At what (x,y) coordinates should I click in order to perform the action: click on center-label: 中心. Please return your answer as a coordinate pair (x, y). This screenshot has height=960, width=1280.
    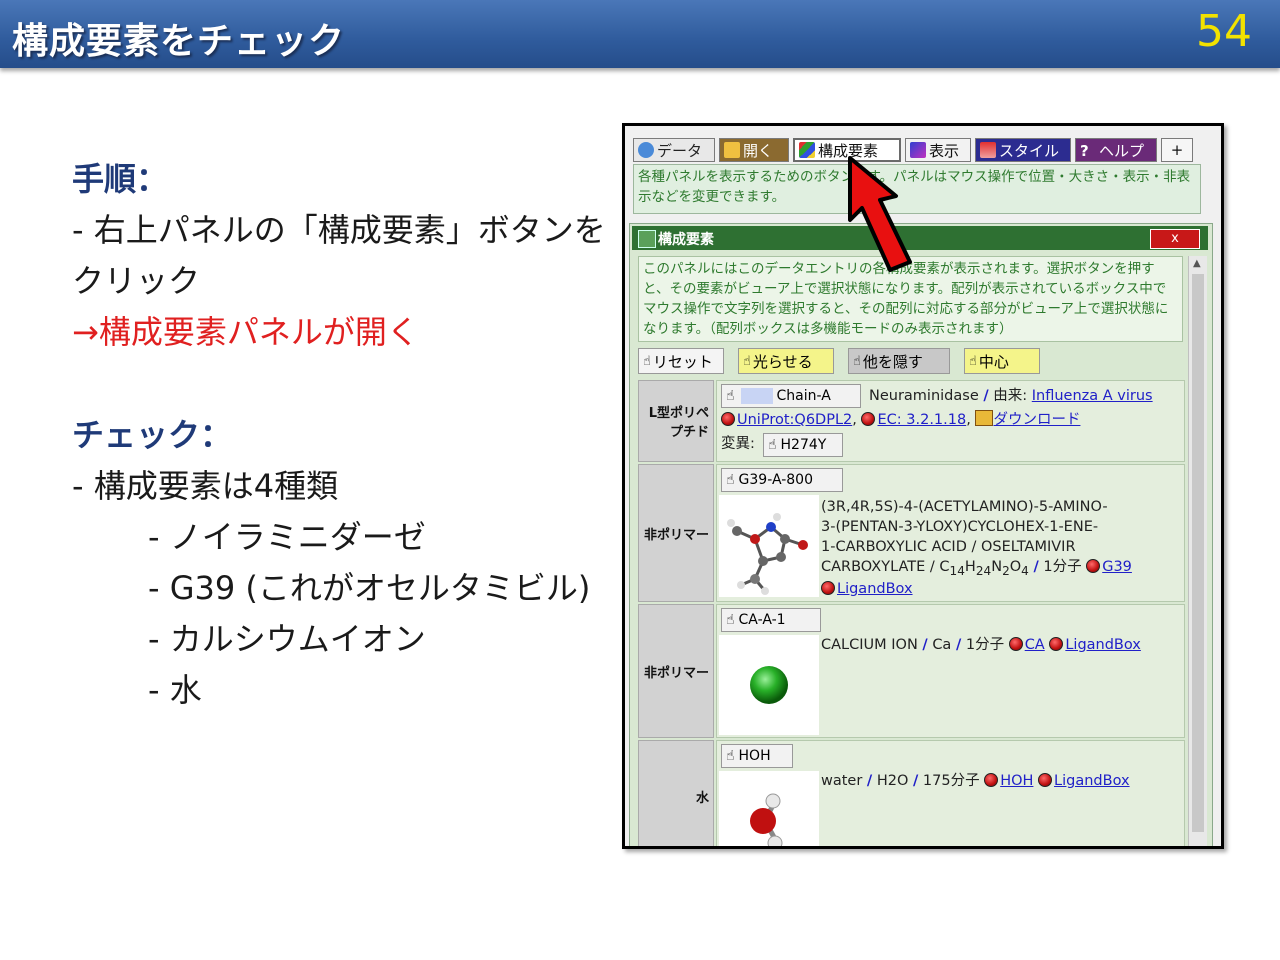
    Looking at the image, I should click on (993, 361).